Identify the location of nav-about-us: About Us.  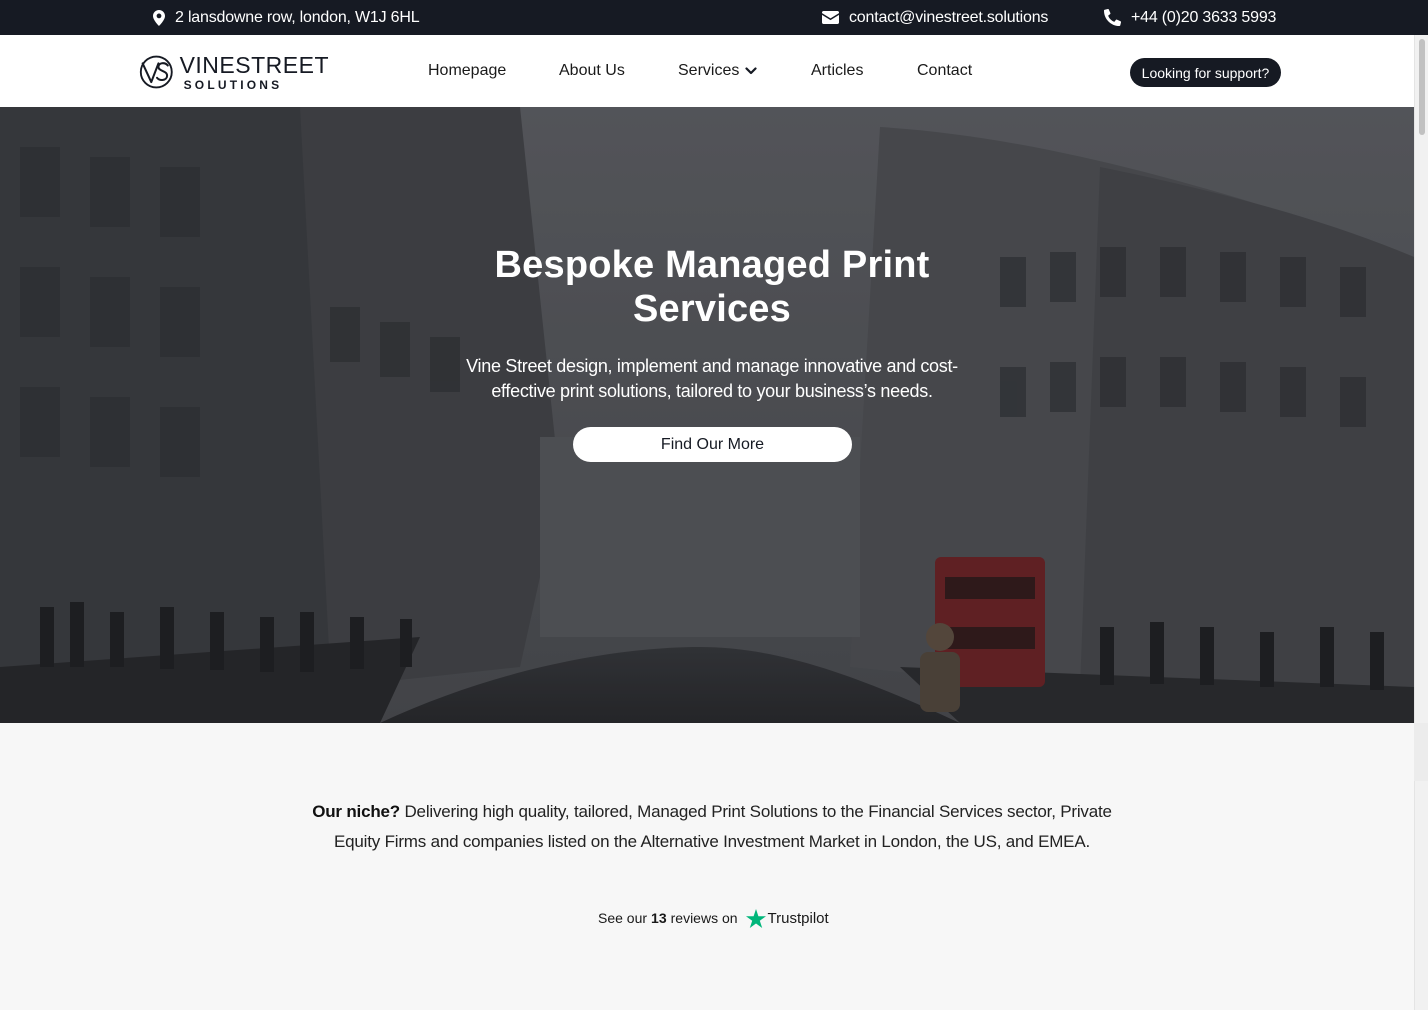
(592, 71).